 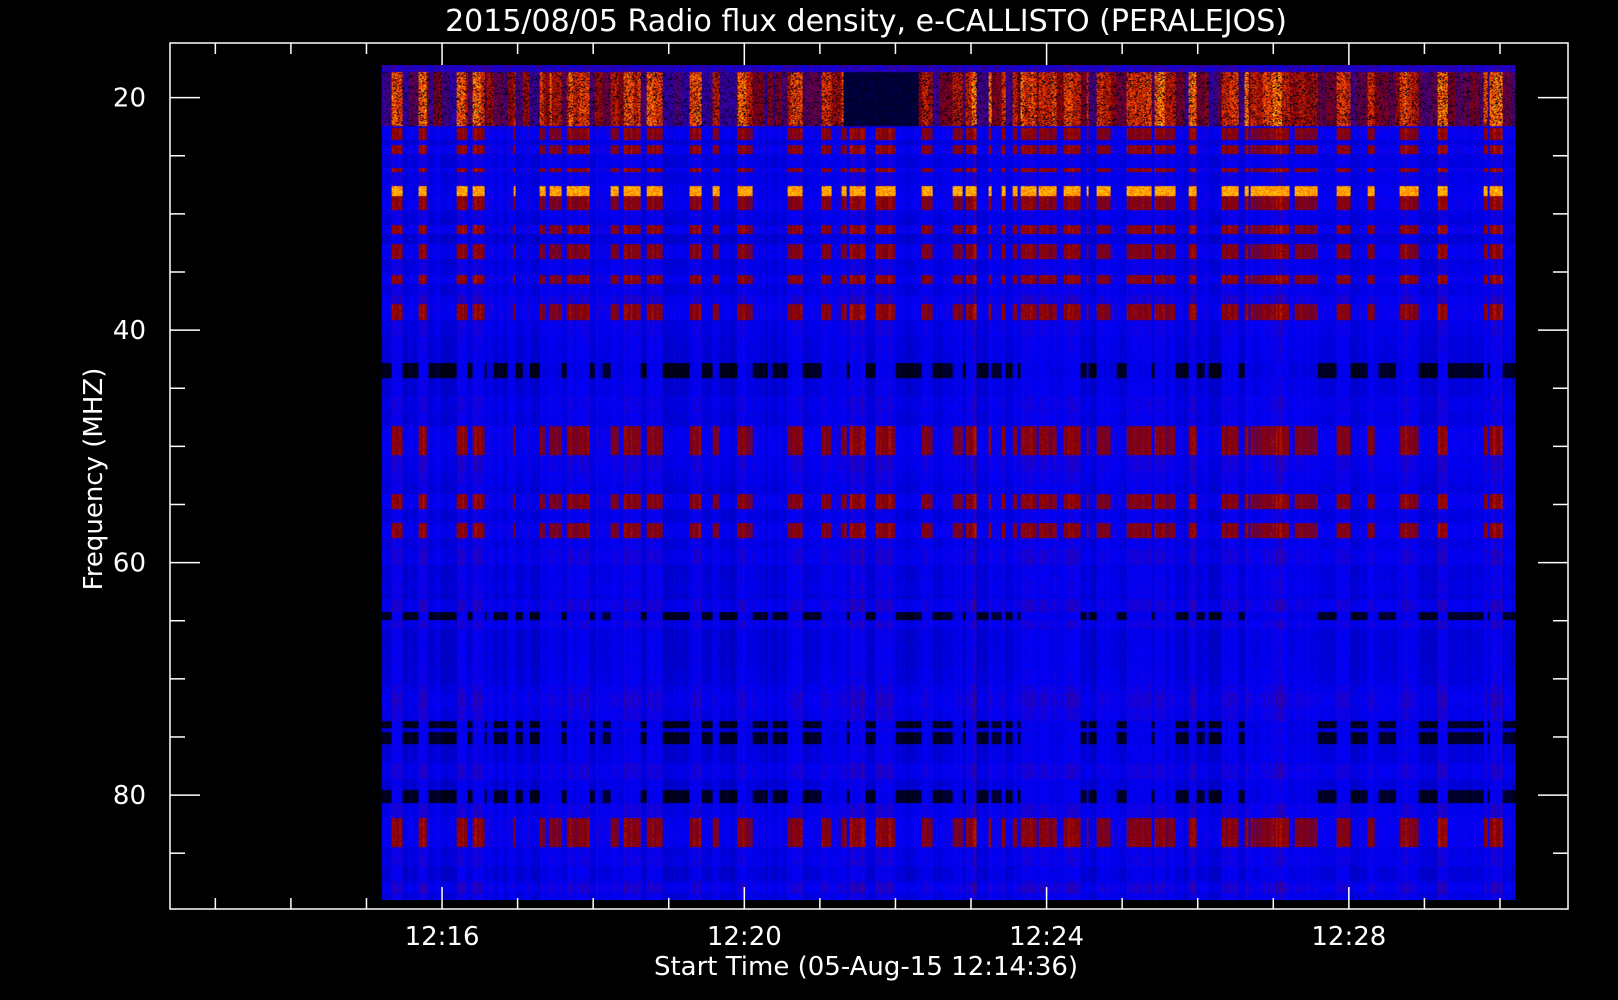 What do you see at coordinates (129, 331) in the screenshot?
I see `y-tick-label: 40` at bounding box center [129, 331].